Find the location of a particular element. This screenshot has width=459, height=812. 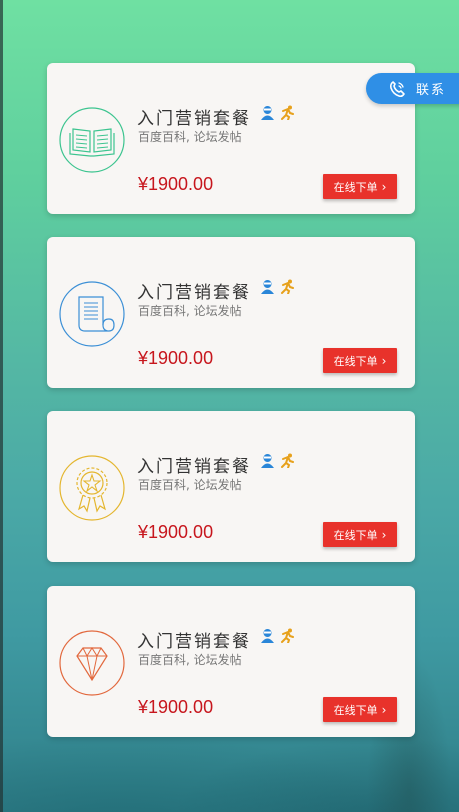

diamond-icon is located at coordinates (92, 663).